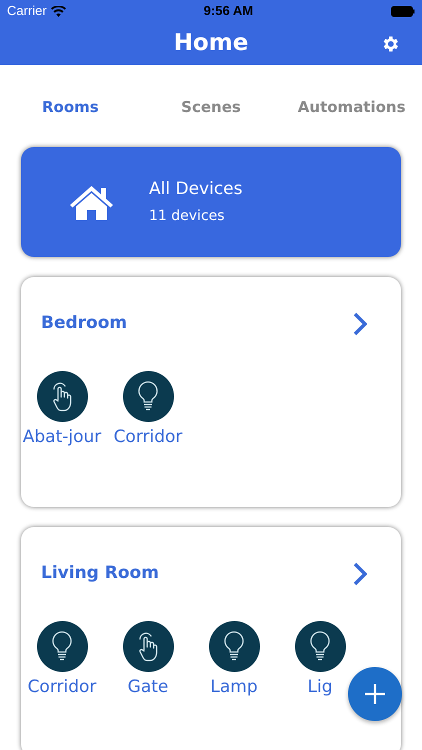 The width and height of the screenshot is (422, 750). I want to click on tab: Rooms, so click(70, 107).